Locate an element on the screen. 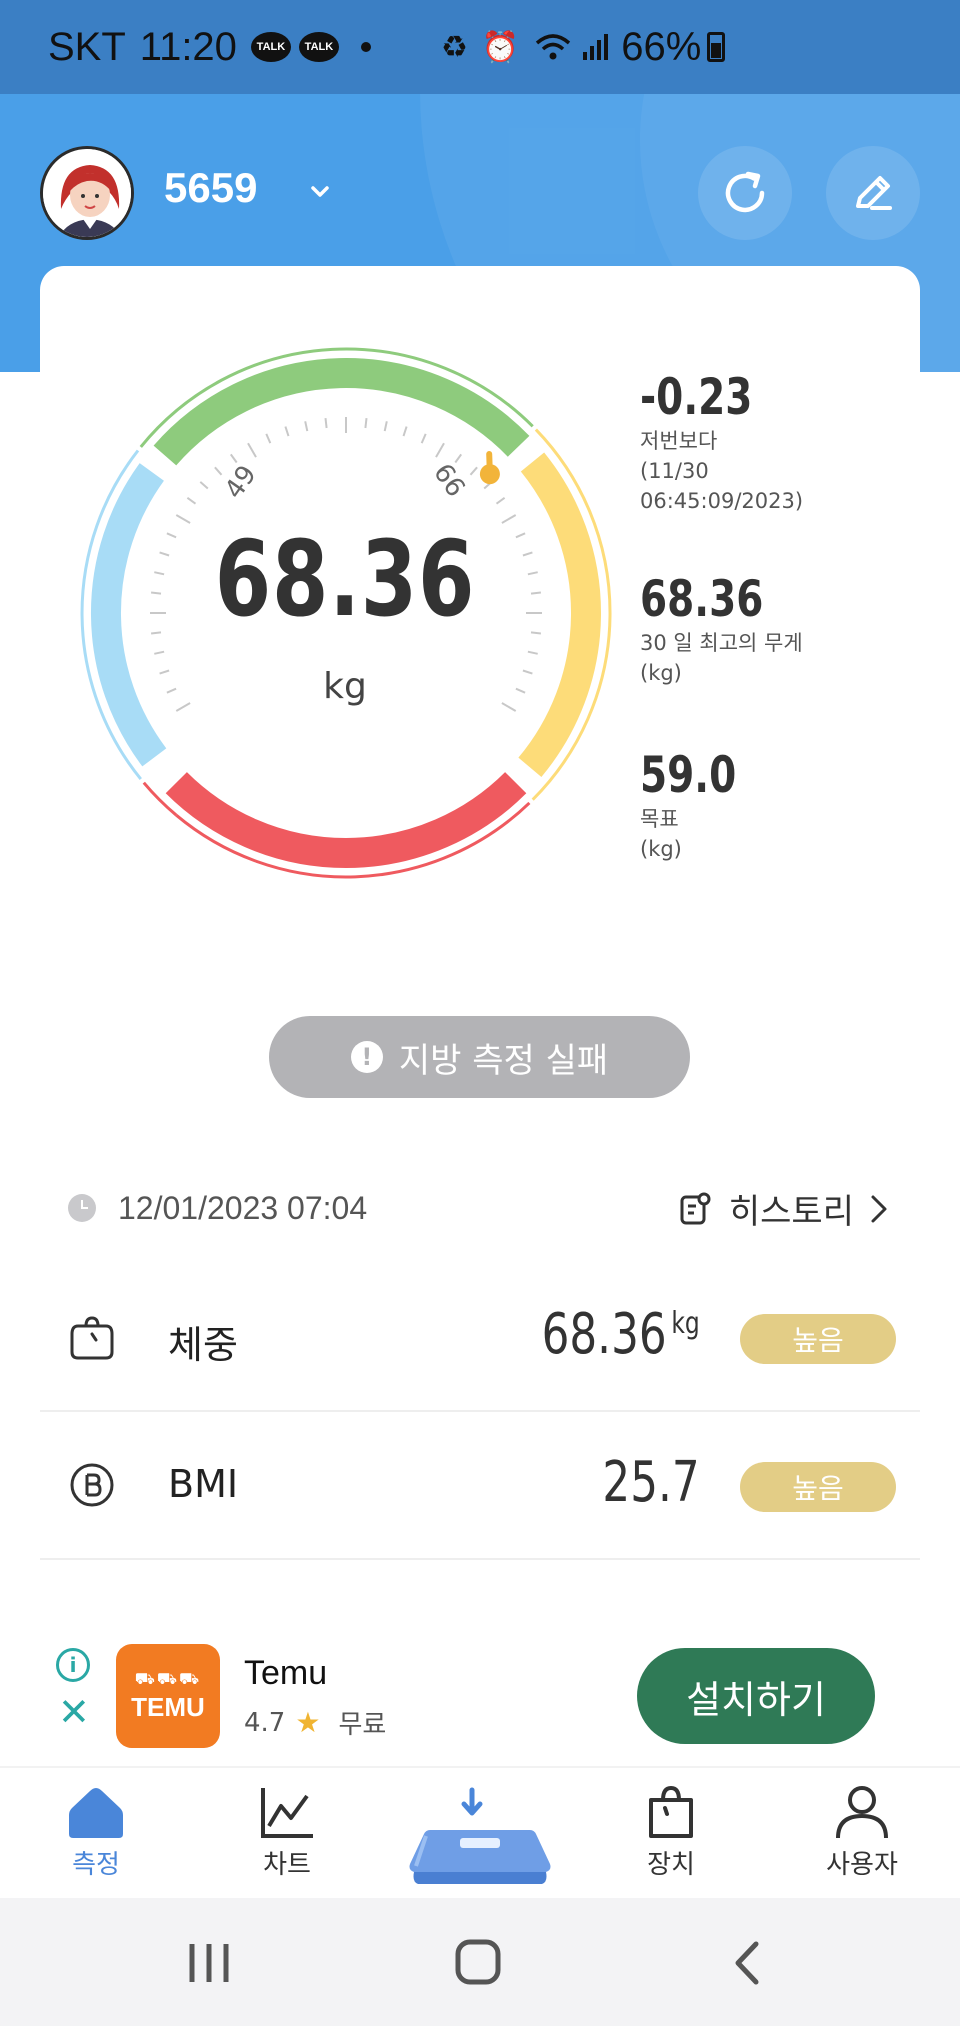 This screenshot has width=960, height=2026. scale-icon is located at coordinates (480, 1835).